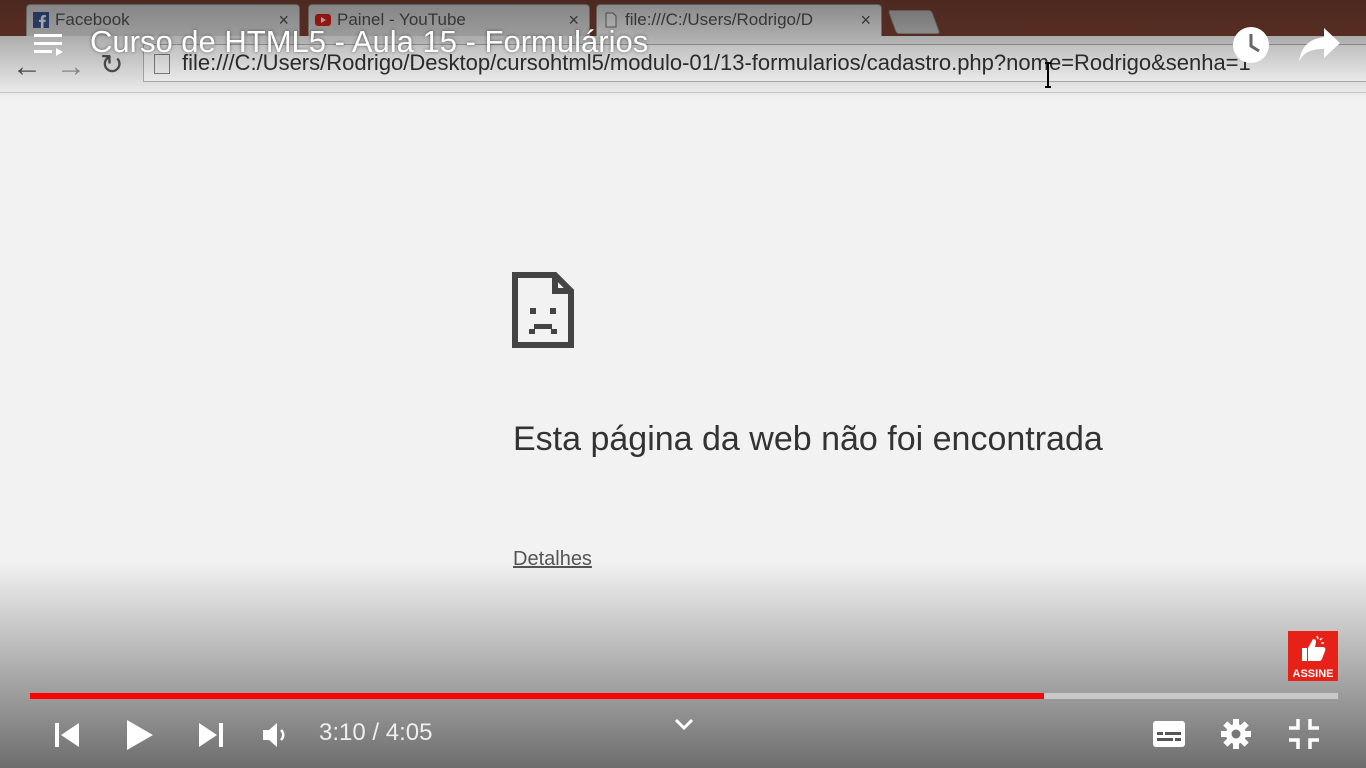  I want to click on subscribe-watermark: ASSINE, so click(1313, 656).